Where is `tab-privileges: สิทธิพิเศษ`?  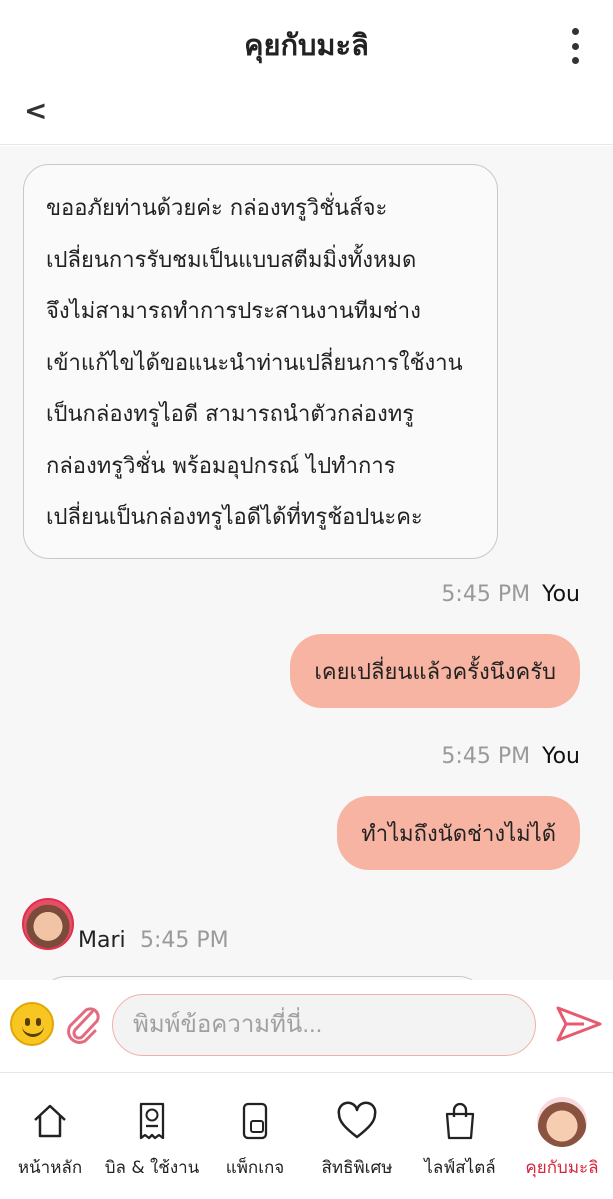
tab-privileges: สิทธิพิเศษ is located at coordinates (357, 1136).